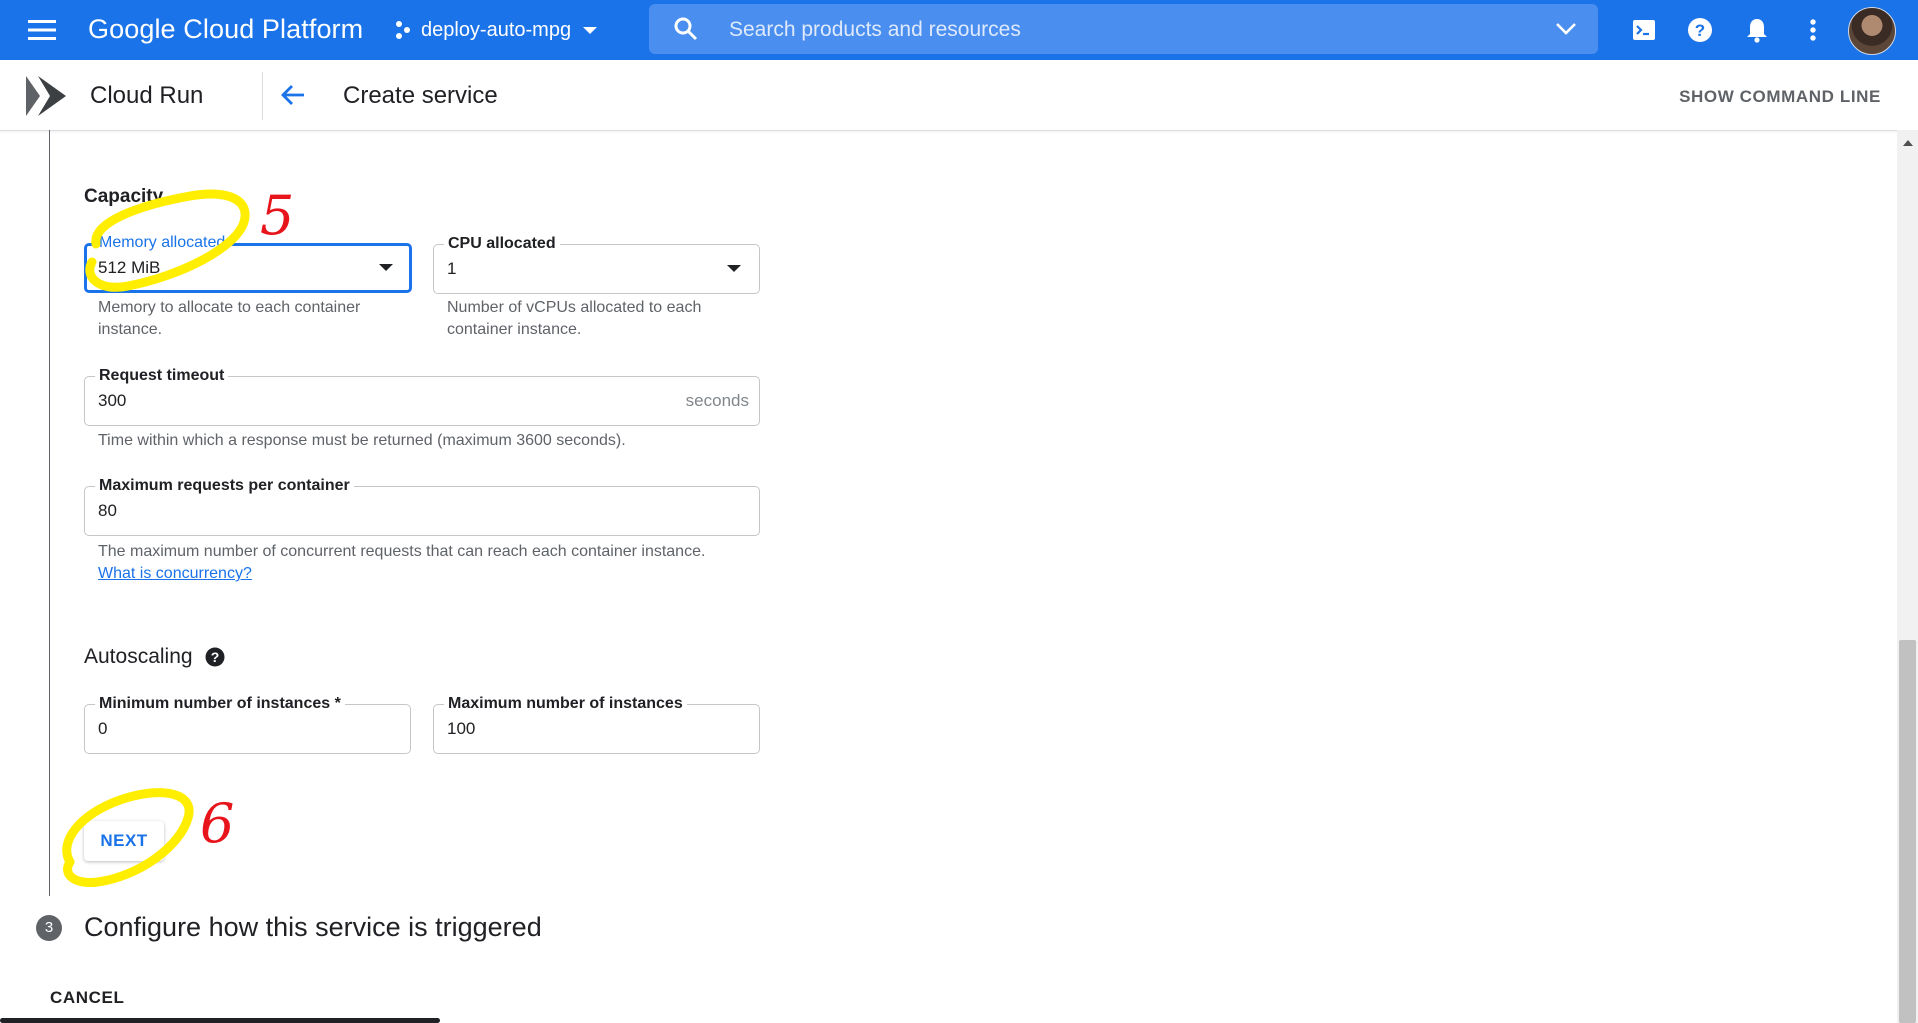 The image size is (1918, 1023). Describe the element at coordinates (596, 724) in the screenshot. I see `max-instances-field: Maximum number of instances 100` at that location.